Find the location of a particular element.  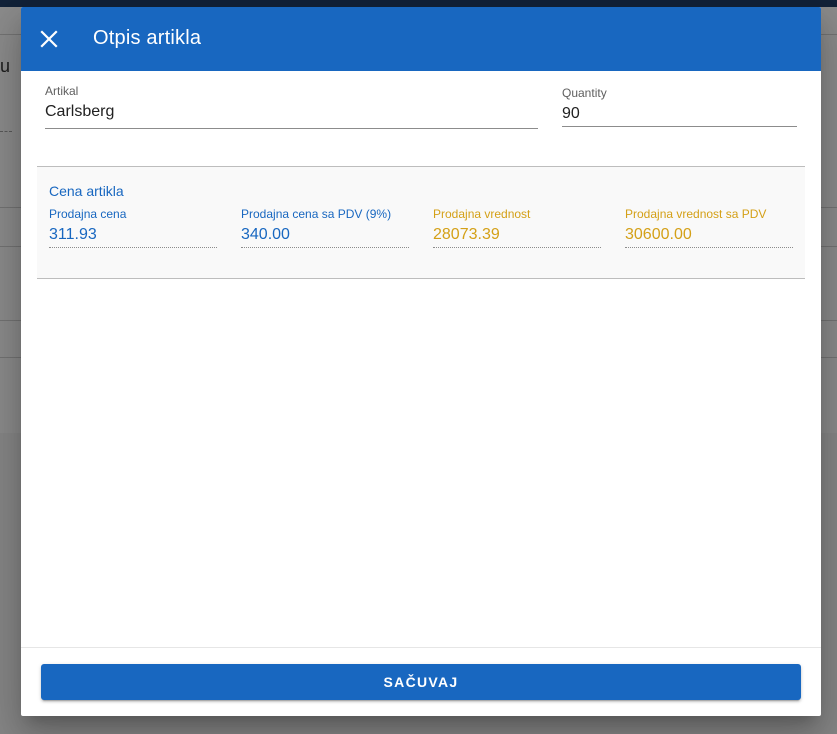

dialog-header: Otpis artikla is located at coordinates (421, 39).